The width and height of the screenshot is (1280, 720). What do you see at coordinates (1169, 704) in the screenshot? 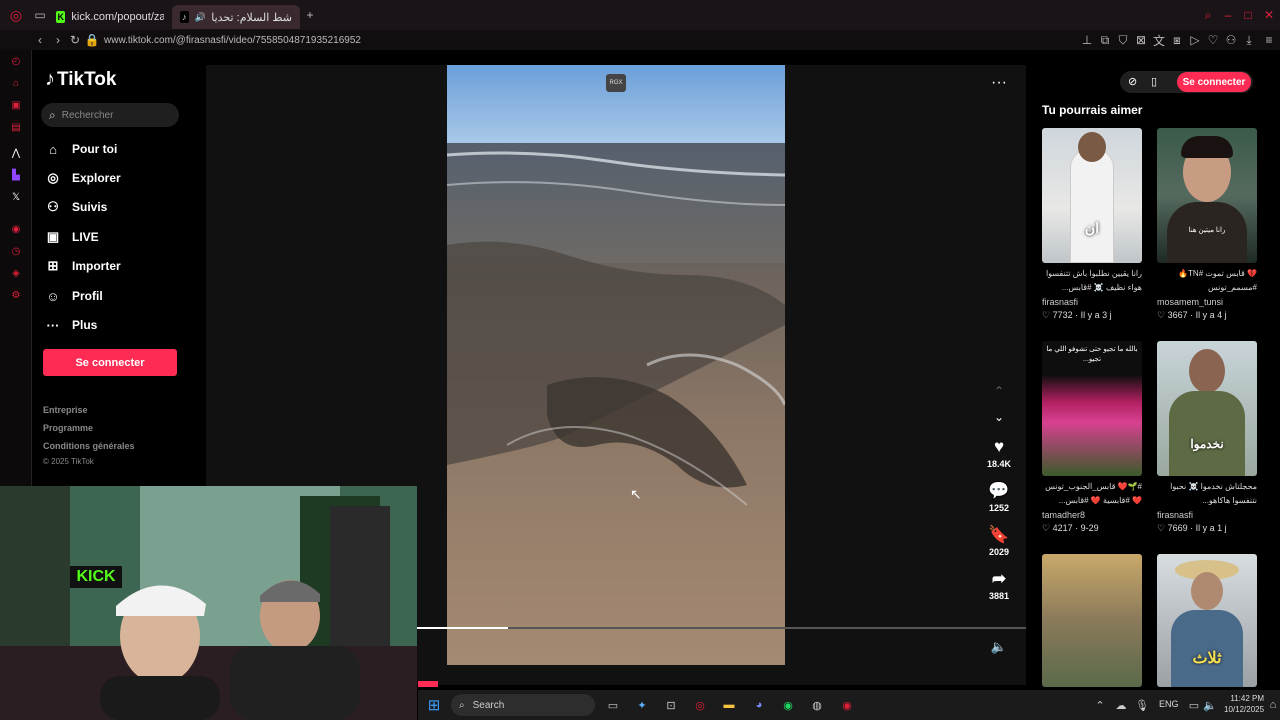
I see `language-indicator: ENG` at bounding box center [1169, 704].